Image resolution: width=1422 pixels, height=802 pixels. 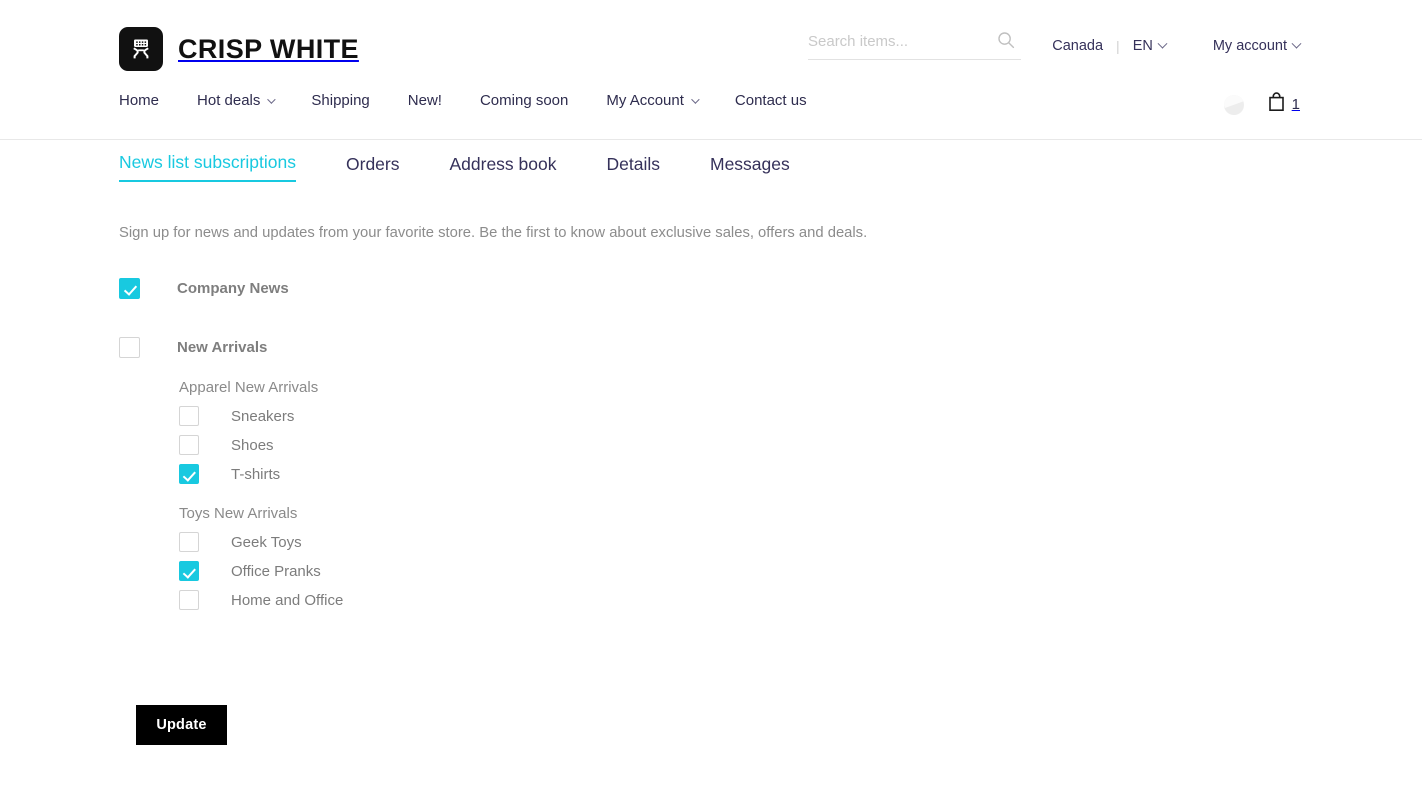 What do you see at coordinates (599, 416) in the screenshot?
I see `subscription-row-sneakers: Sneakers` at bounding box center [599, 416].